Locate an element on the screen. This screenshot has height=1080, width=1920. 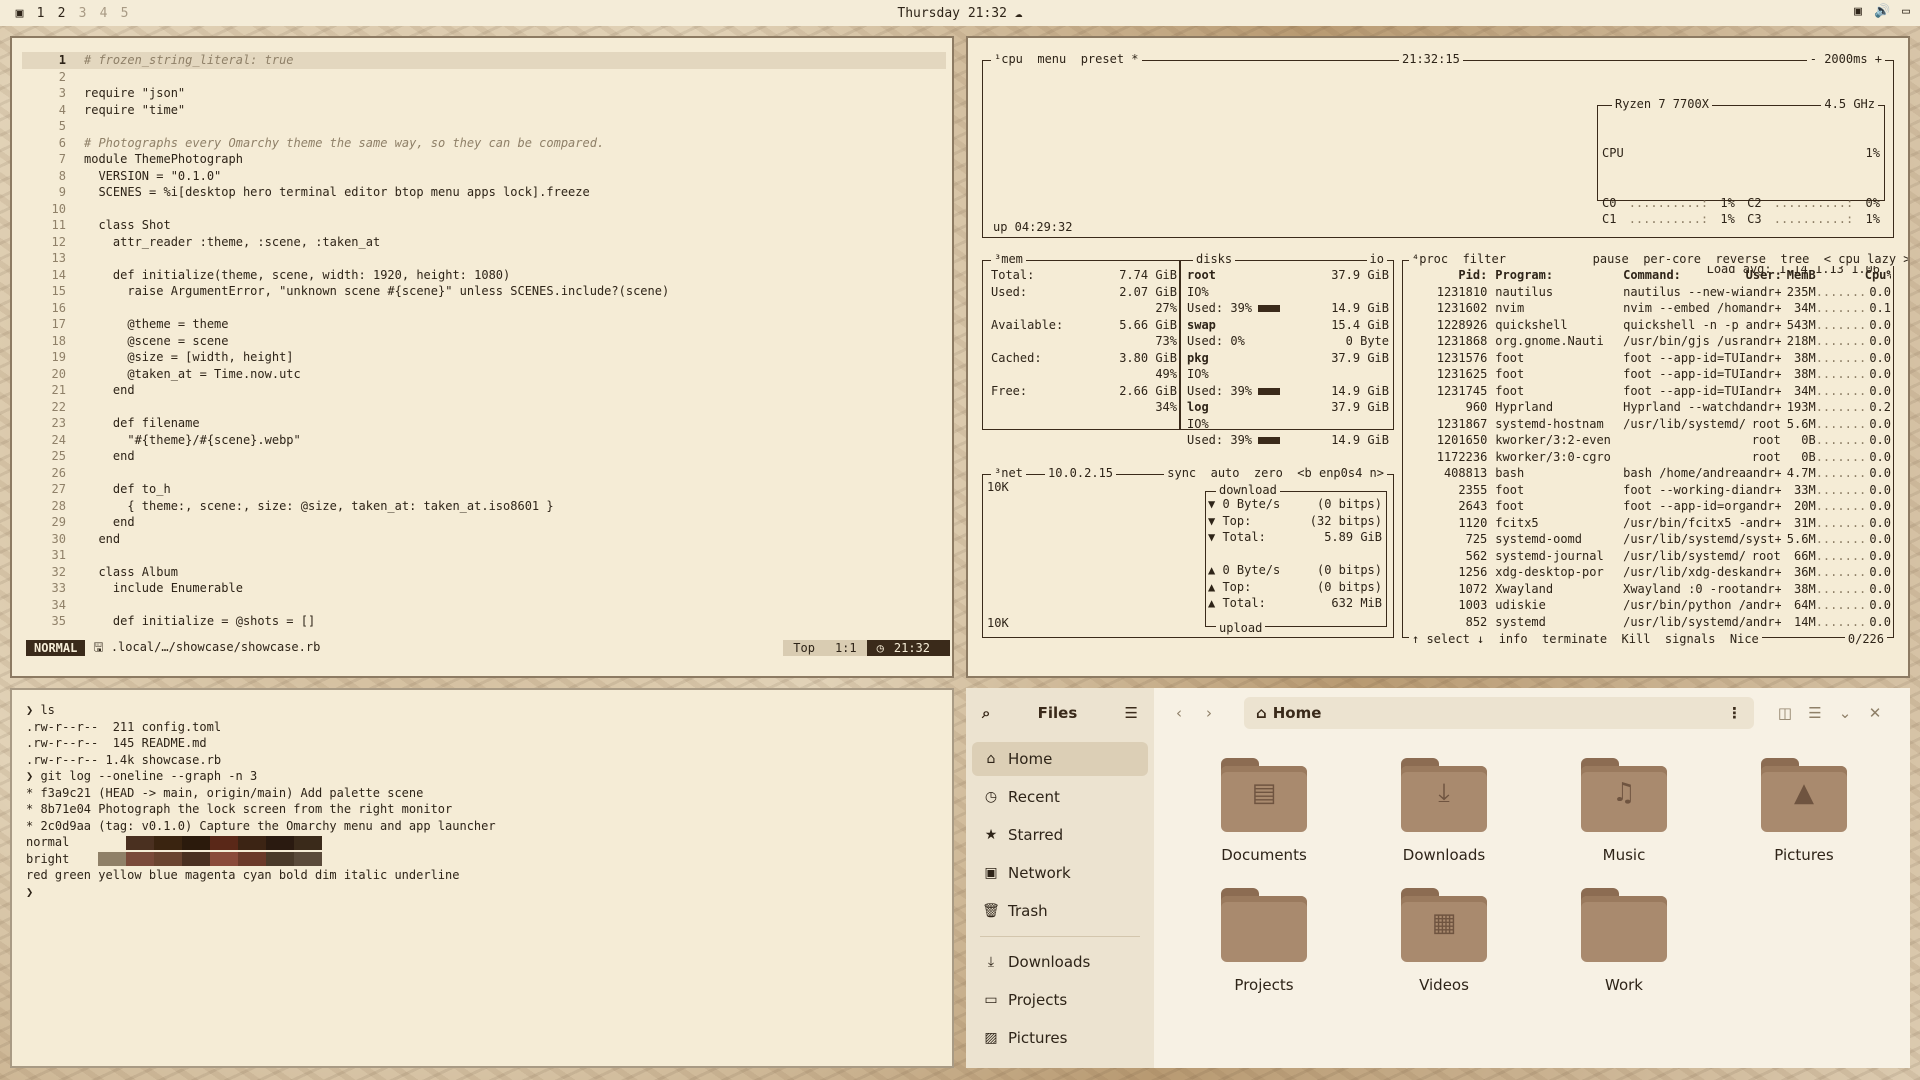
folder-documents: ▤ Documents is located at coordinates (1264, 811).